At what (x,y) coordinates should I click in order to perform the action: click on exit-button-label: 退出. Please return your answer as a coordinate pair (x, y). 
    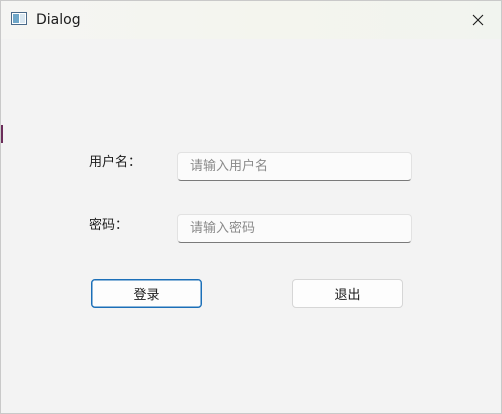
    Looking at the image, I should click on (347, 295).